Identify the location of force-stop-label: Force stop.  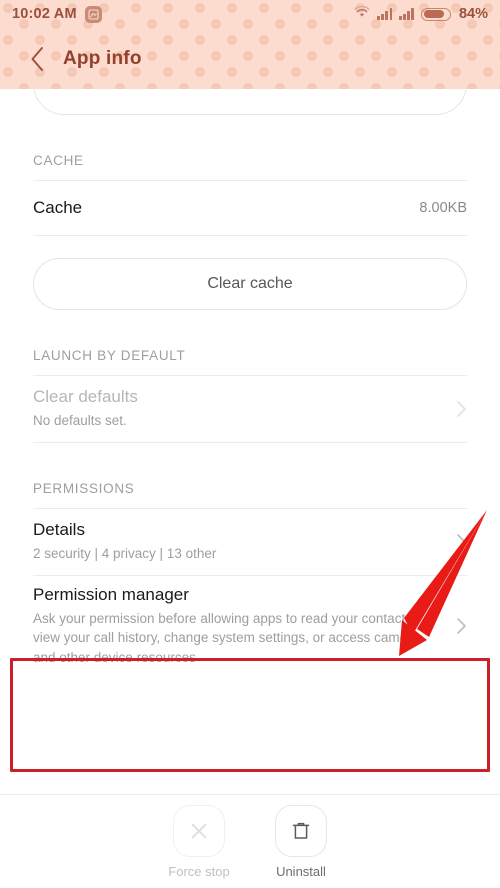
(199, 871).